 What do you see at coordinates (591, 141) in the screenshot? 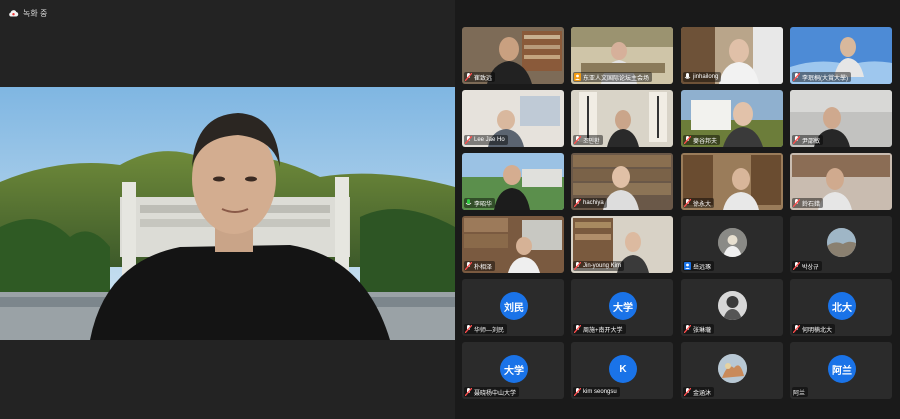
I see `participant-name: 조민환` at bounding box center [591, 141].